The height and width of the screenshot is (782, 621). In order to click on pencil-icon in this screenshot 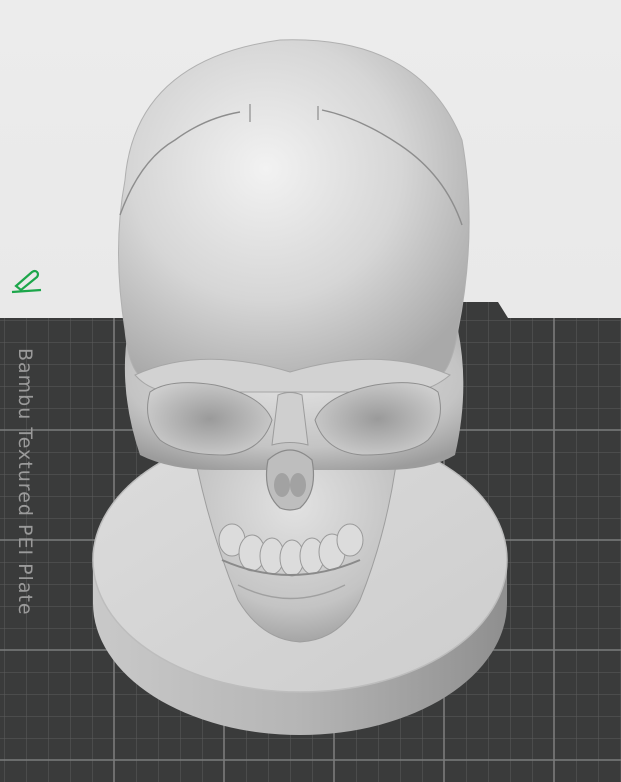, I will do `click(26, 281)`.